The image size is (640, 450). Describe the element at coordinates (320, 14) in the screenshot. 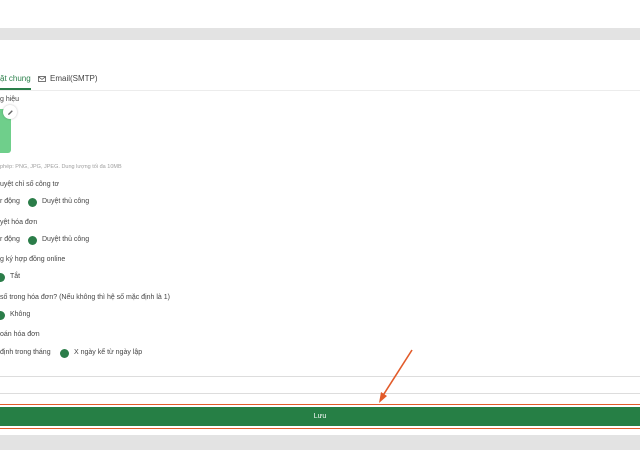

I see `top-bar` at that location.